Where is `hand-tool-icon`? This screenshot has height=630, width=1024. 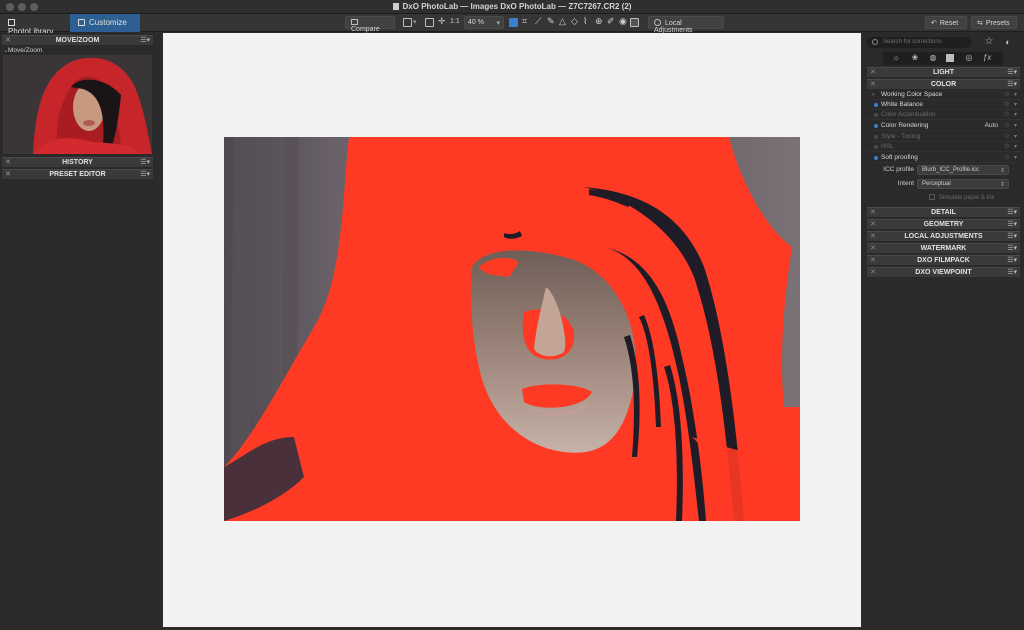 hand-tool-icon is located at coordinates (513, 22).